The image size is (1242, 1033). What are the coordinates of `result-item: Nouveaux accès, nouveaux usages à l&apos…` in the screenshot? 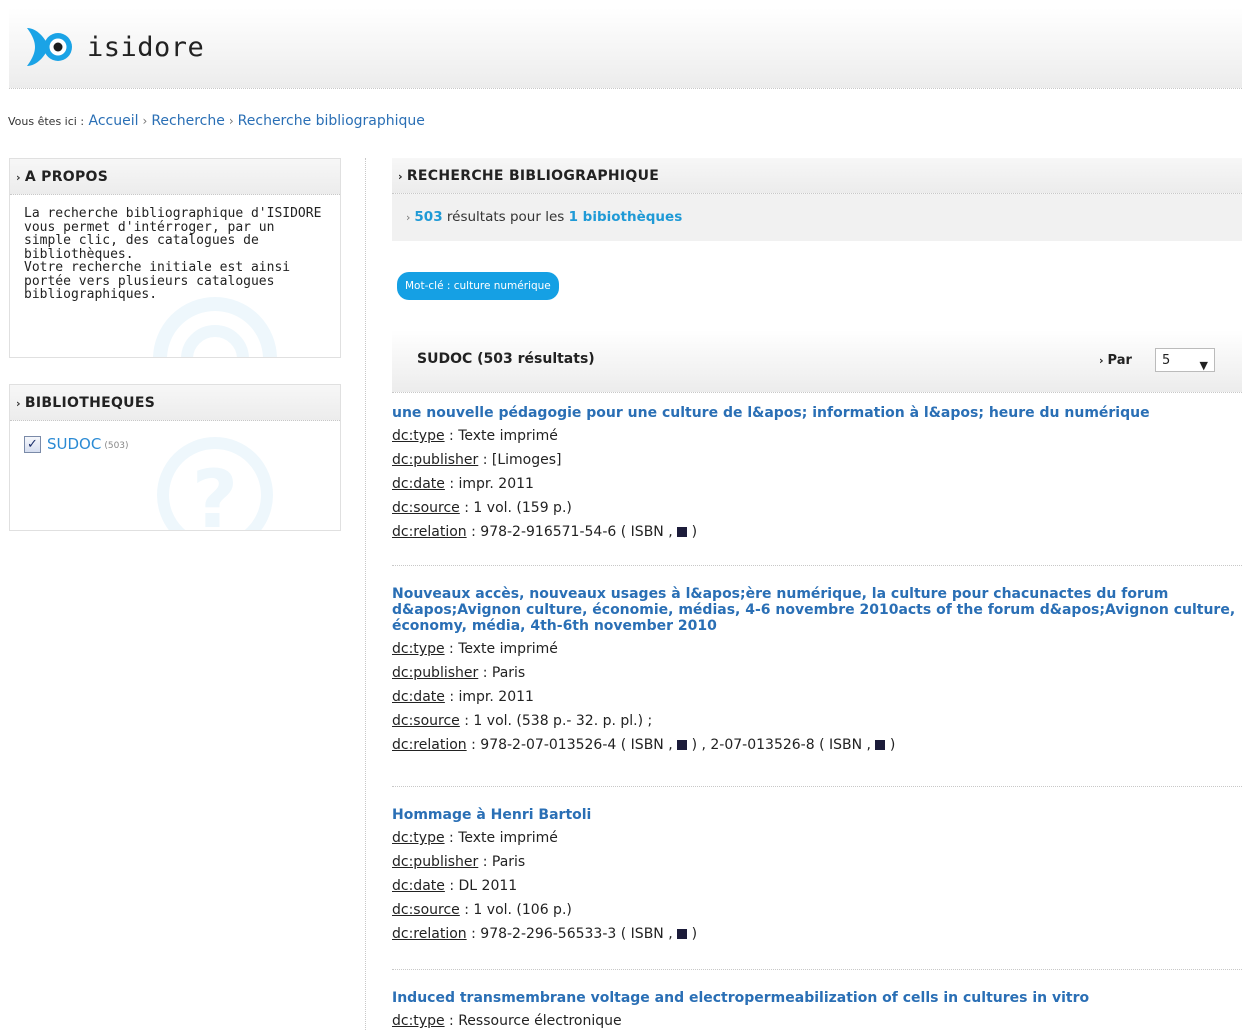 It's located at (817, 686).